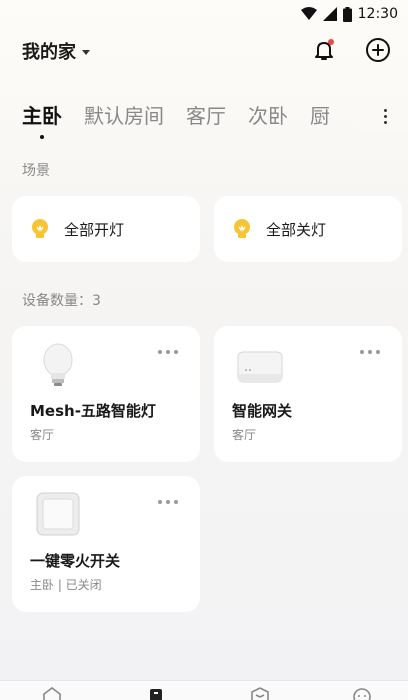 Image resolution: width=408 pixels, height=700 pixels. I want to click on scene-all-off: 全部关灯, so click(308, 229).